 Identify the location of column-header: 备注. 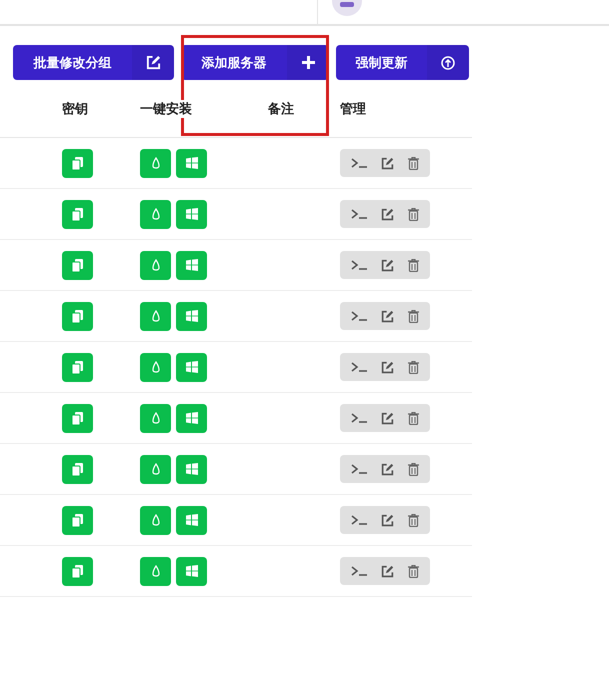
(281, 109).